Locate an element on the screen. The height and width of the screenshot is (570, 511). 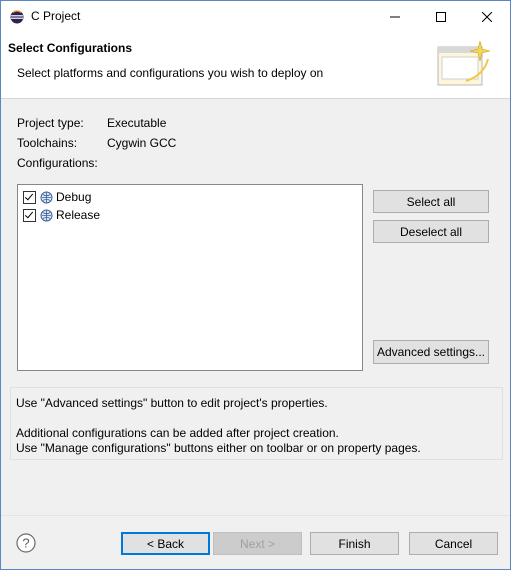
minimize-icon is located at coordinates (395, 16).